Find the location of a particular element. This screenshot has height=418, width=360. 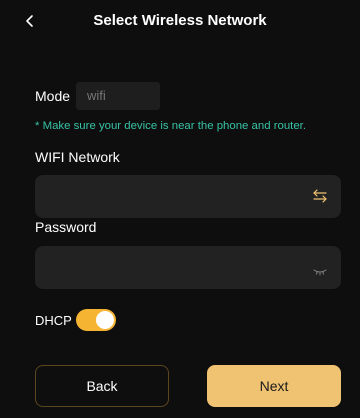

header-bar: Select Wireless Network is located at coordinates (180, 23).